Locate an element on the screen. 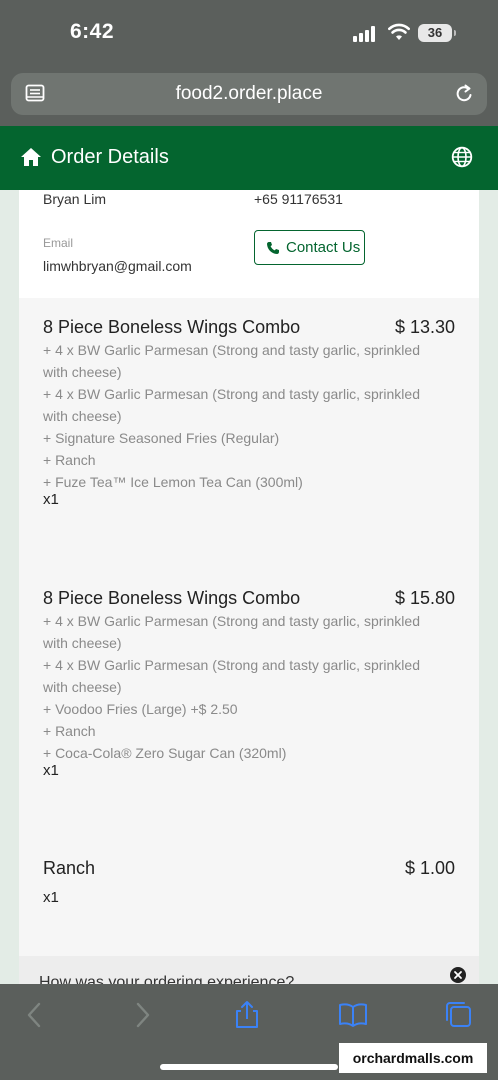 Image resolution: width=498 pixels, height=1080 pixels. item-modifier: + Coca-Cola® Zero Sugar Can (320ml) is located at coordinates (165, 753).